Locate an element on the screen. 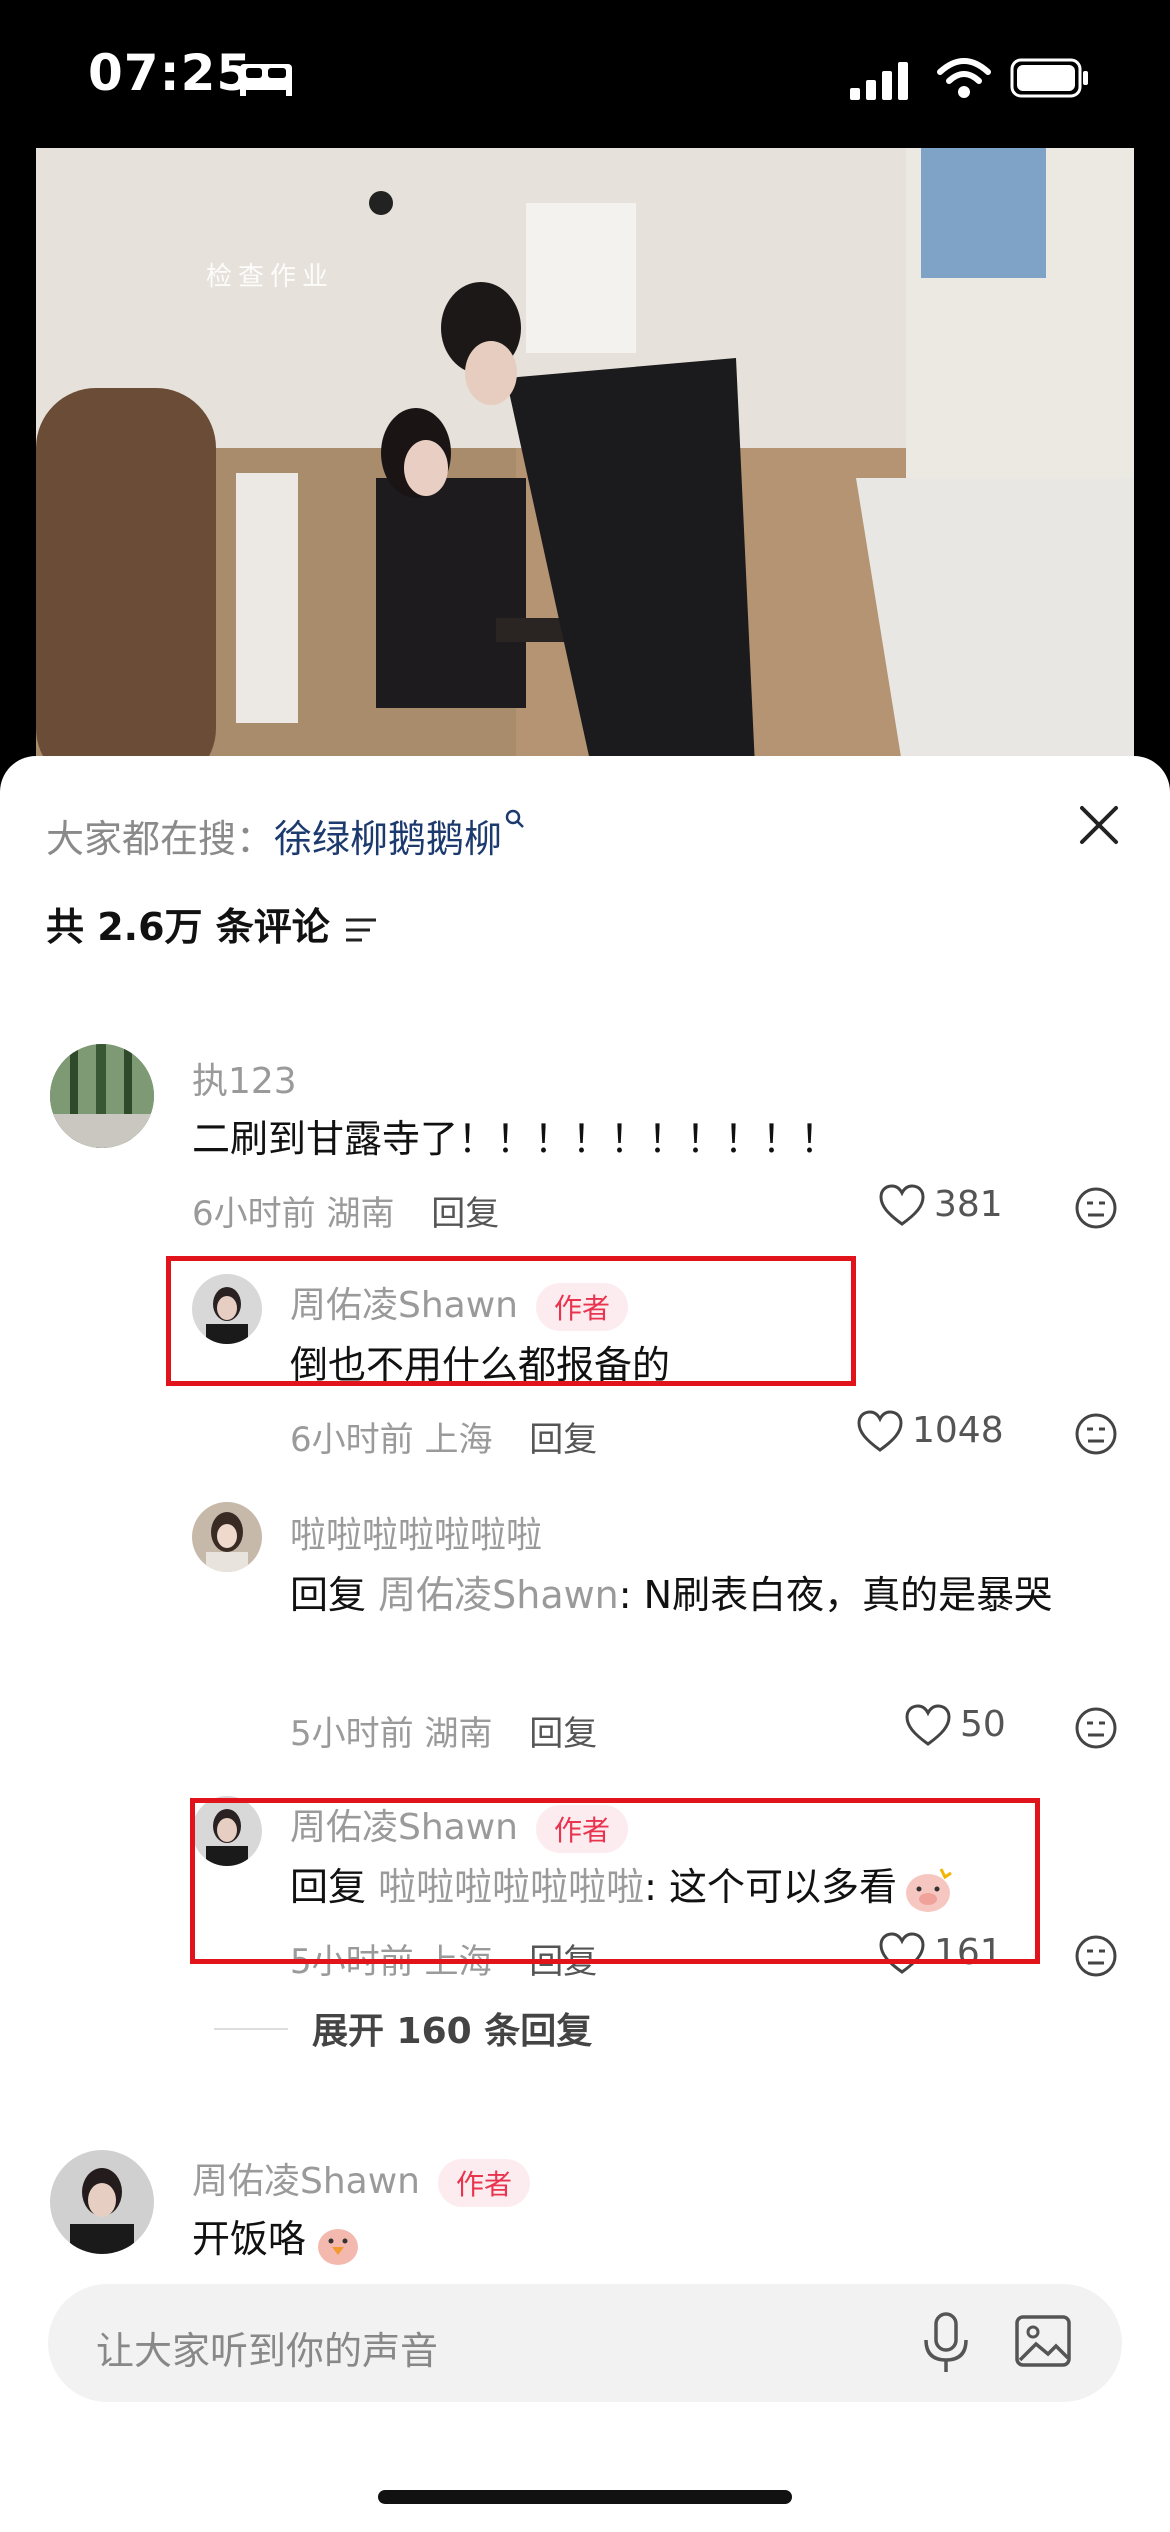 This screenshot has height=2532, width=1170. like-button: 1048 is located at coordinates (930, 1432).